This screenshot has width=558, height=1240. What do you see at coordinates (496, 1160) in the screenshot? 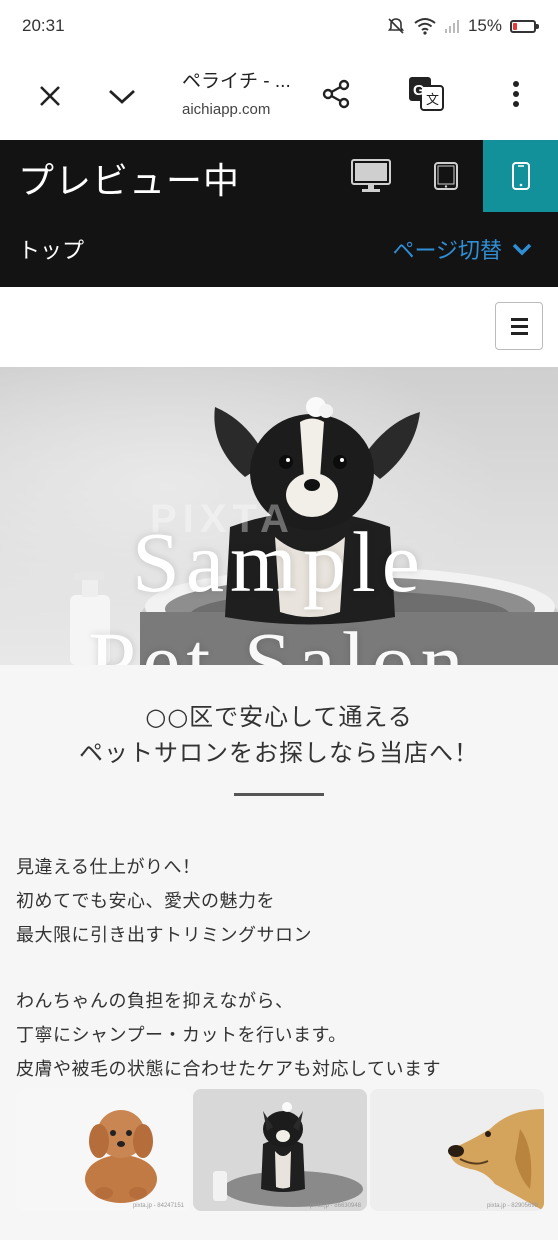
I see `golden-retriever-photo` at bounding box center [496, 1160].